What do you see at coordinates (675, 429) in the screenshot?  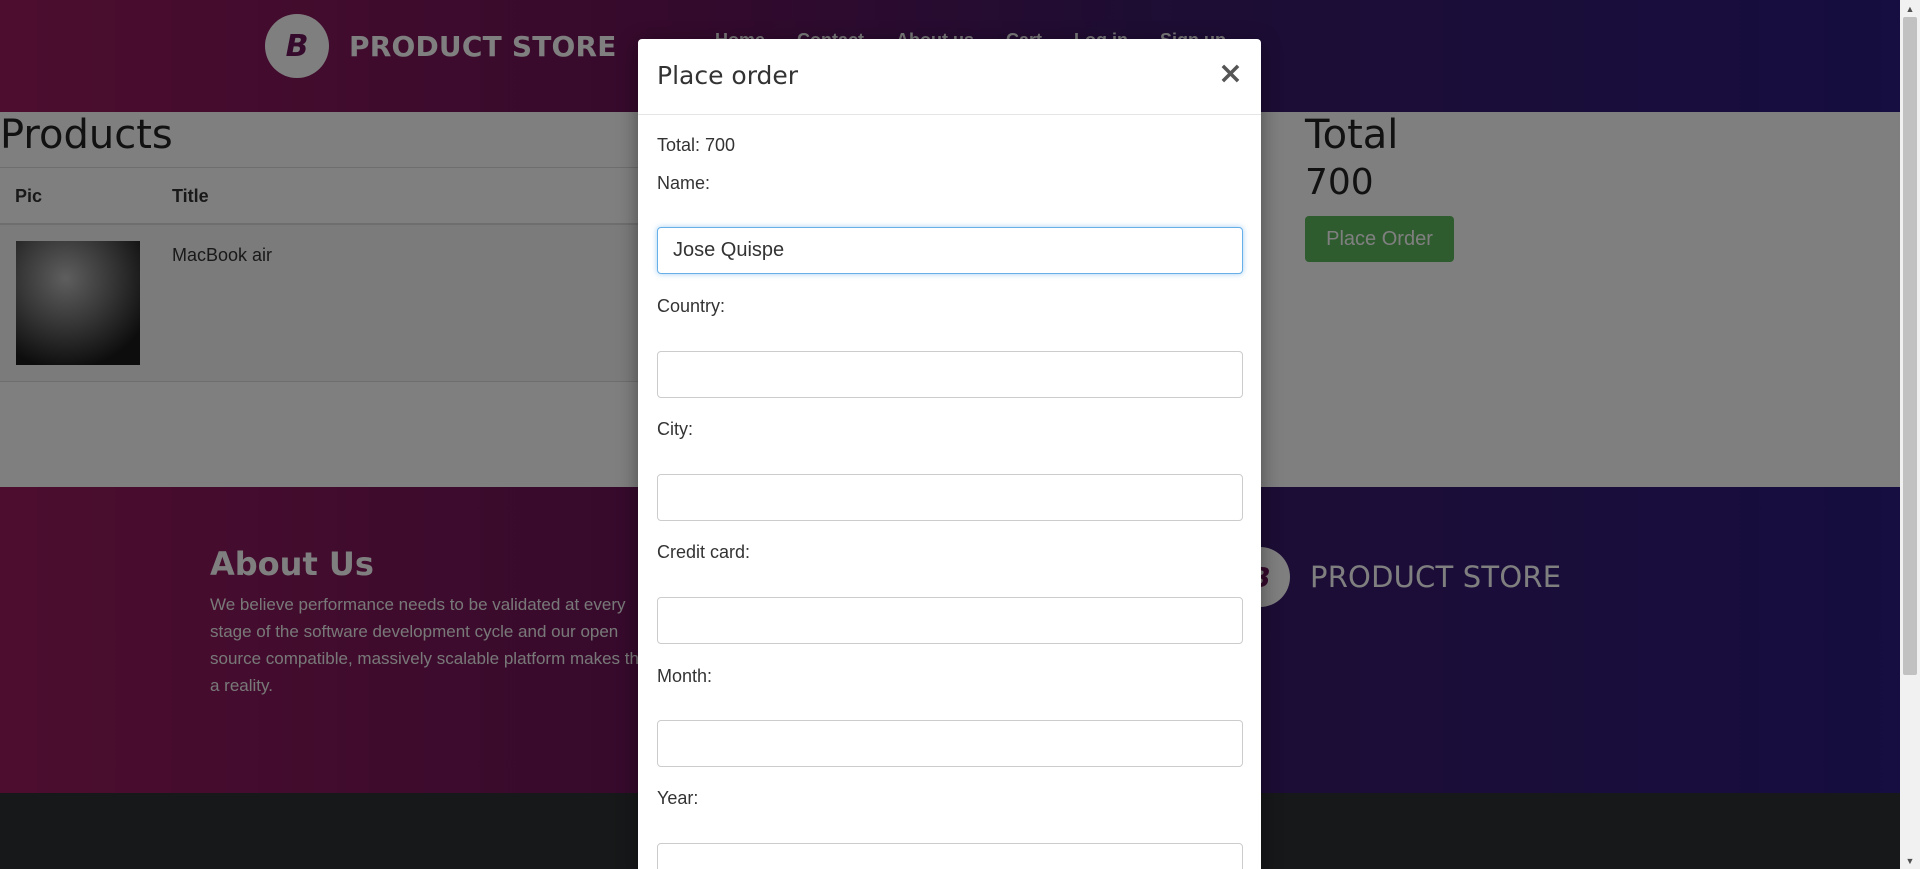 I see `city-label: City:` at bounding box center [675, 429].